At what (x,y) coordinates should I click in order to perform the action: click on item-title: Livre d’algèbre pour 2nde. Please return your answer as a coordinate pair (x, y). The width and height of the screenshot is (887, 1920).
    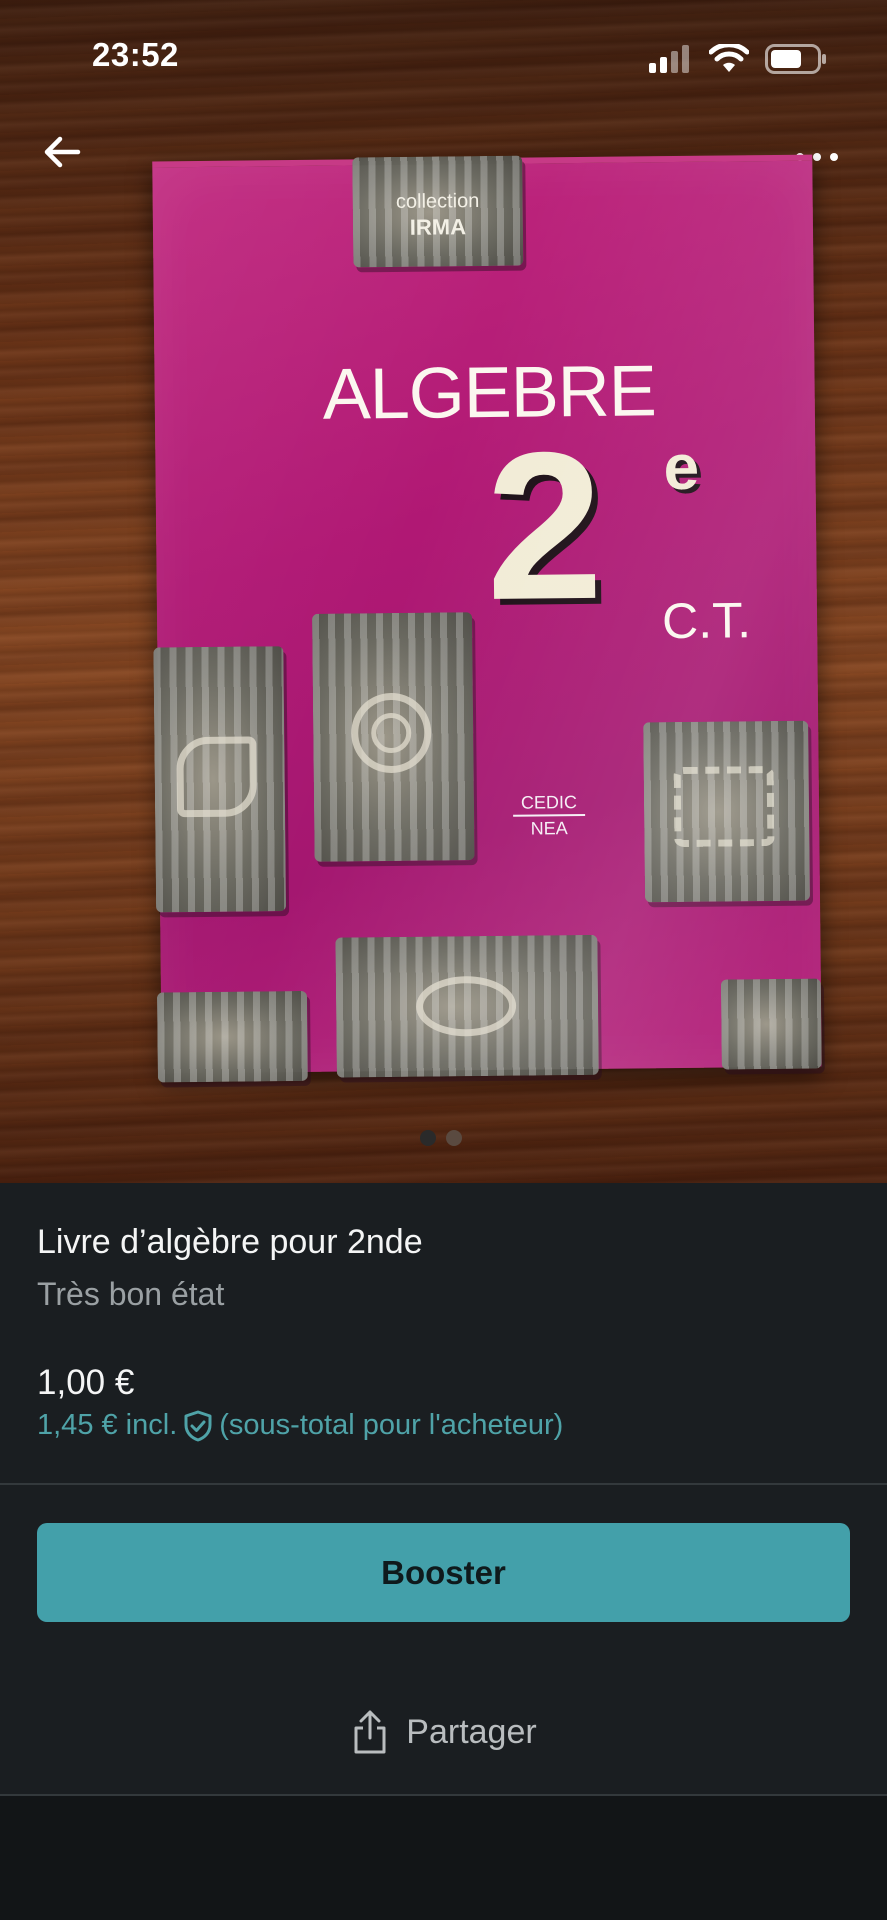
    Looking at the image, I should click on (230, 1242).